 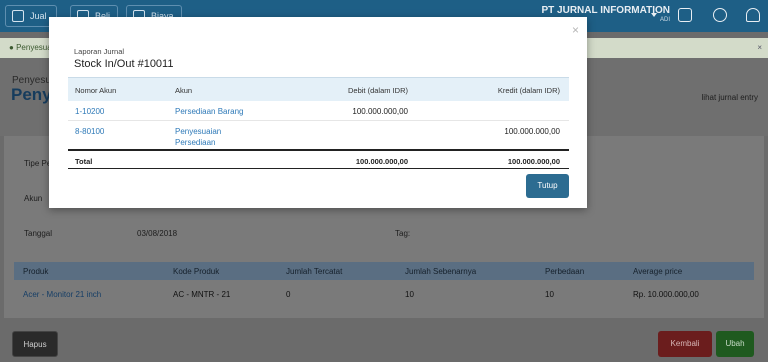 I want to click on jual-label: Jual, so click(x=38, y=16).